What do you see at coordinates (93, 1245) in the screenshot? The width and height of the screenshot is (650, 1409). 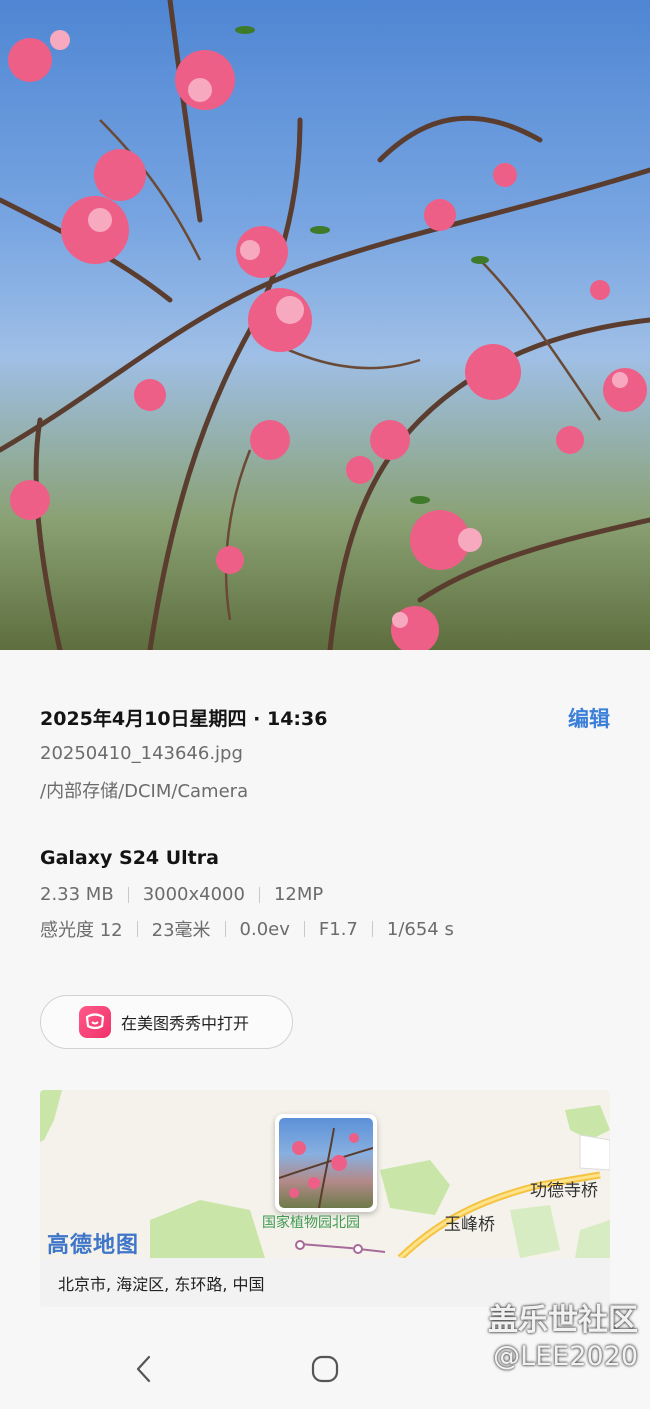 I see `amap-logo: 高德地图` at bounding box center [93, 1245].